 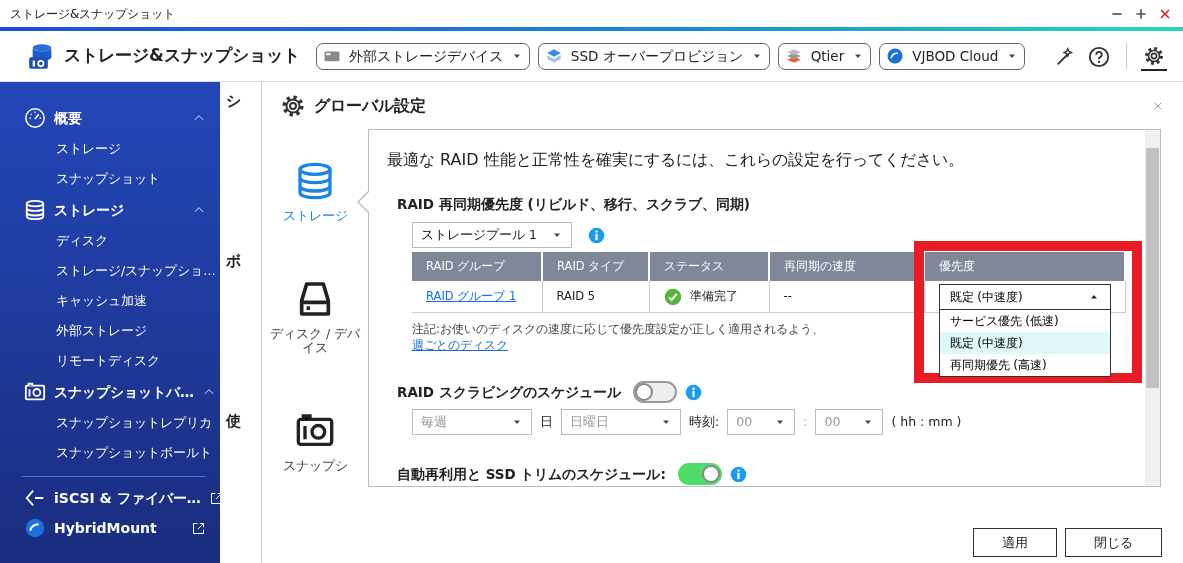 I want to click on note-text: 注記:お使いのディスクの速度に応じて優先度設定が正しく適用されるよう、 週ごとのディスク, so click(x=619, y=337).